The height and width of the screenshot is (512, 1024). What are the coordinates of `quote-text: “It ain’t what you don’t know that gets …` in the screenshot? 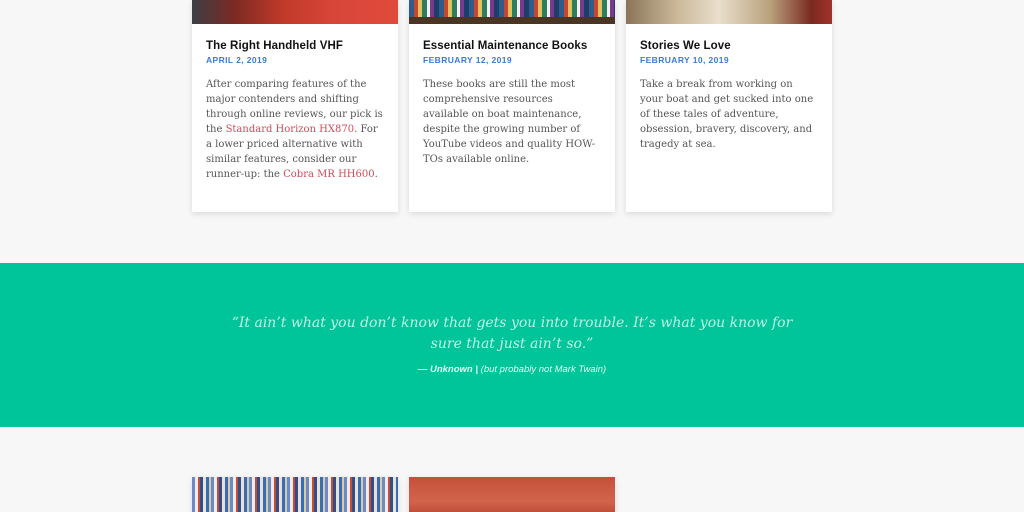 It's located at (512, 334).